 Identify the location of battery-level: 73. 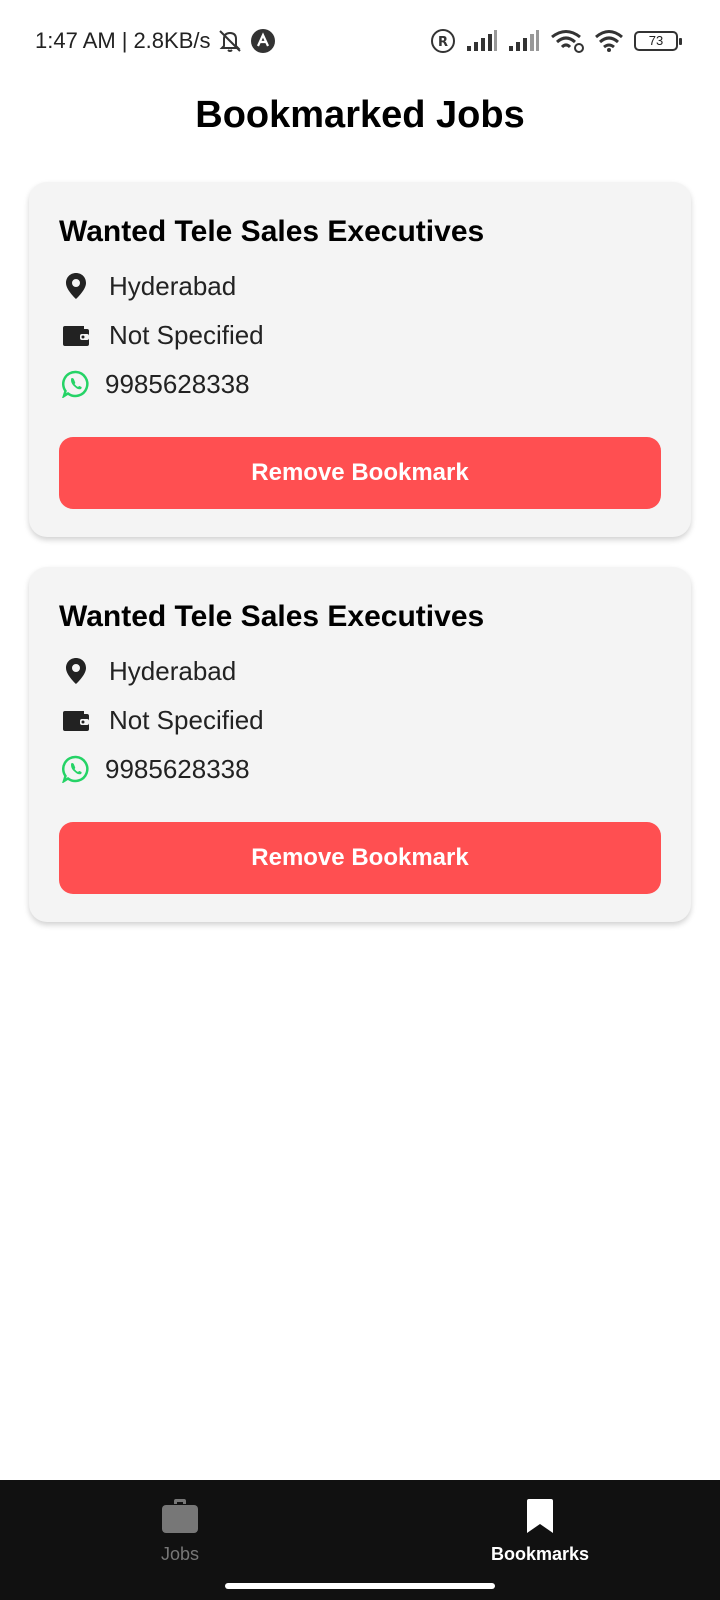
(656, 40).